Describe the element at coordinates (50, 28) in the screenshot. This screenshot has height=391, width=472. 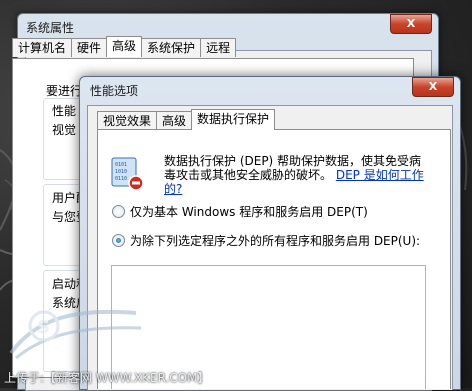
I see `window-title: 系统属性` at that location.